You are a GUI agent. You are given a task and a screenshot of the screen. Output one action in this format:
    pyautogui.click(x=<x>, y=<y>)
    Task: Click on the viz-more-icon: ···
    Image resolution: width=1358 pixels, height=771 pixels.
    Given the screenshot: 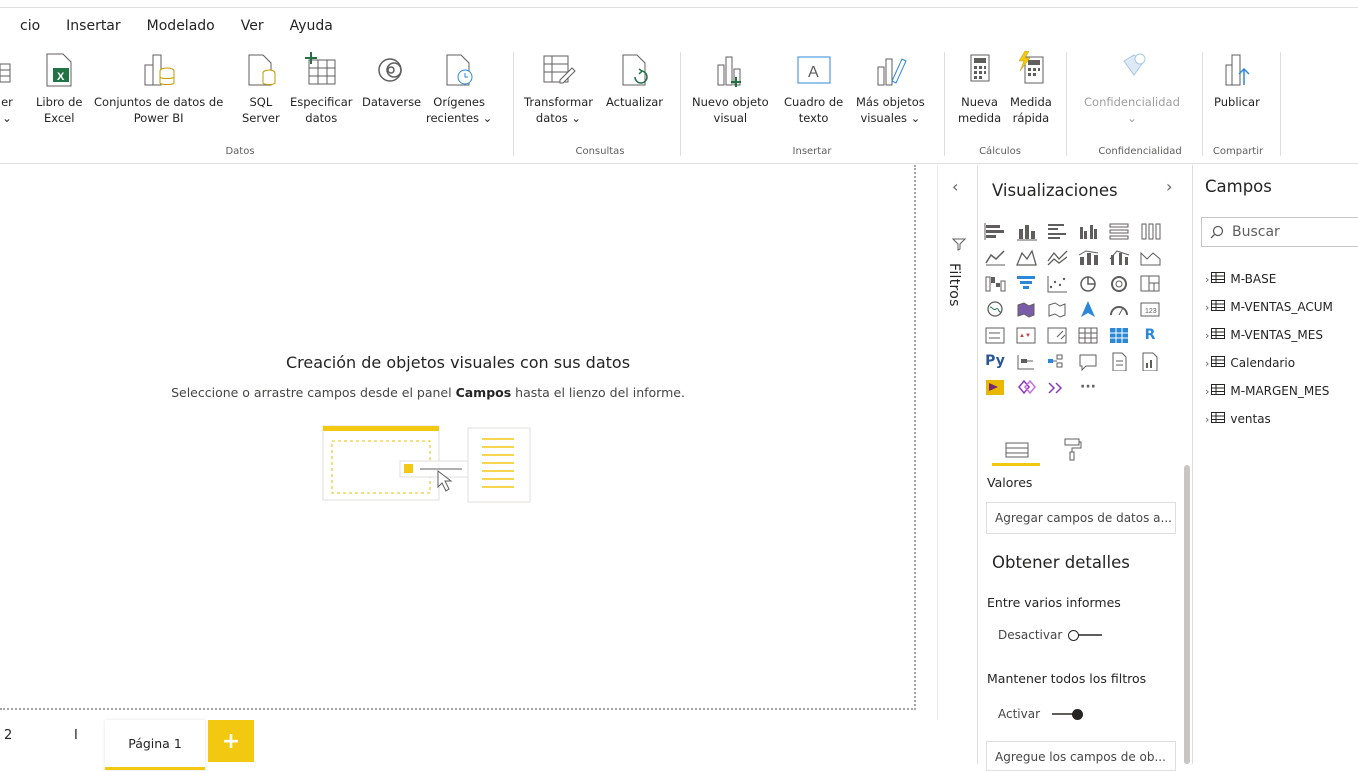 What is the action you would take?
    pyautogui.click(x=1088, y=387)
    